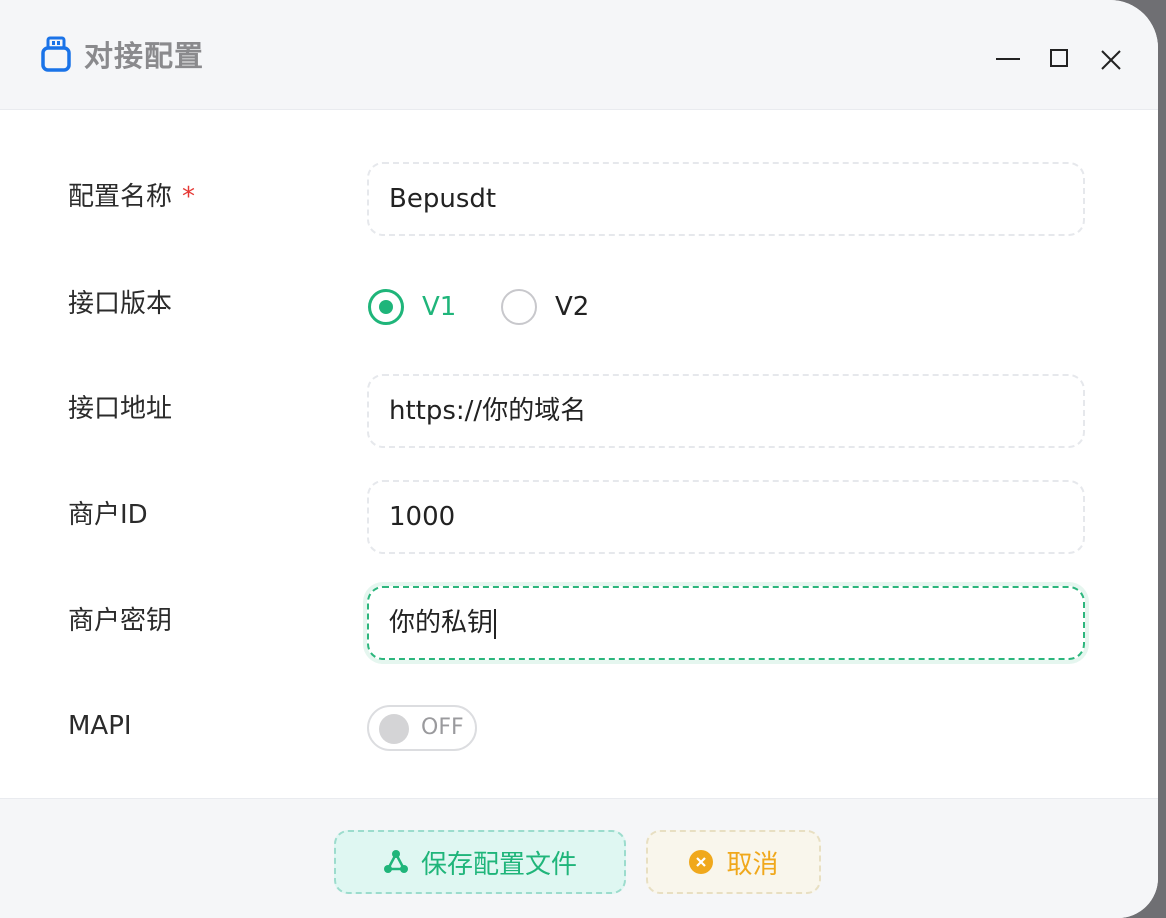 This screenshot has height=918, width=1166. I want to click on radio-v2-circle, so click(519, 307).